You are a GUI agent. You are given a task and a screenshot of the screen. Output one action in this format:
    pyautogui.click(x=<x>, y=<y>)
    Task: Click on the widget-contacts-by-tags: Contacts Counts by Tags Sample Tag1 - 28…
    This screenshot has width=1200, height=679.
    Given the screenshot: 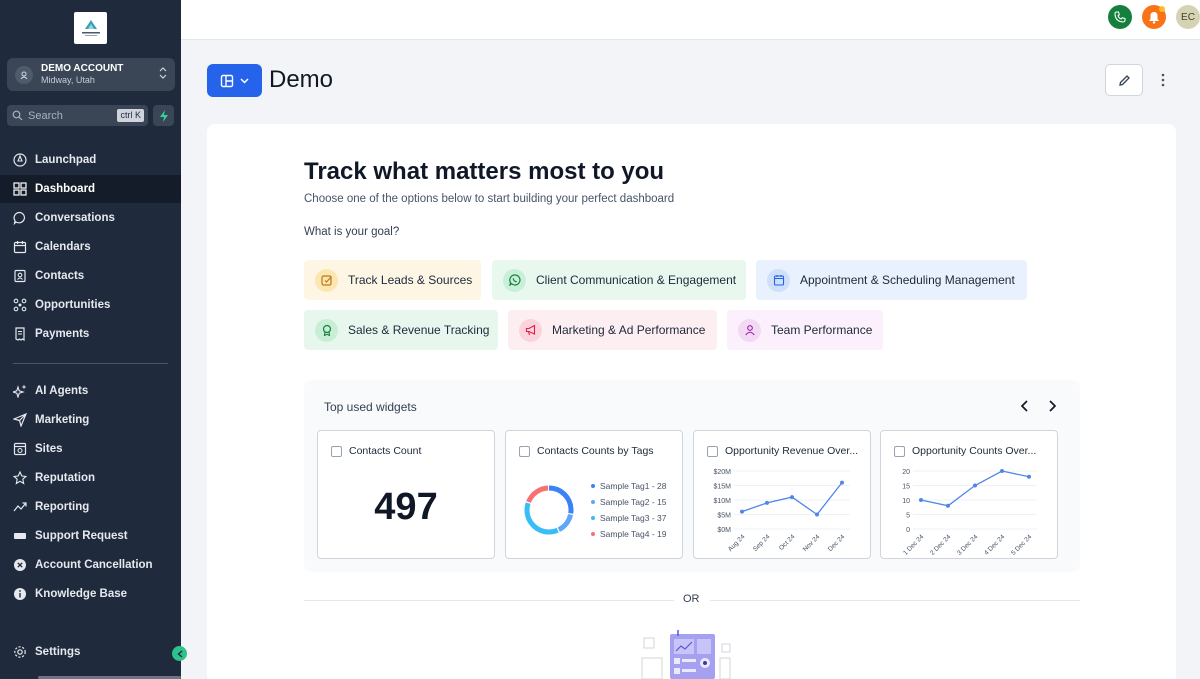 What is the action you would take?
    pyautogui.click(x=594, y=494)
    